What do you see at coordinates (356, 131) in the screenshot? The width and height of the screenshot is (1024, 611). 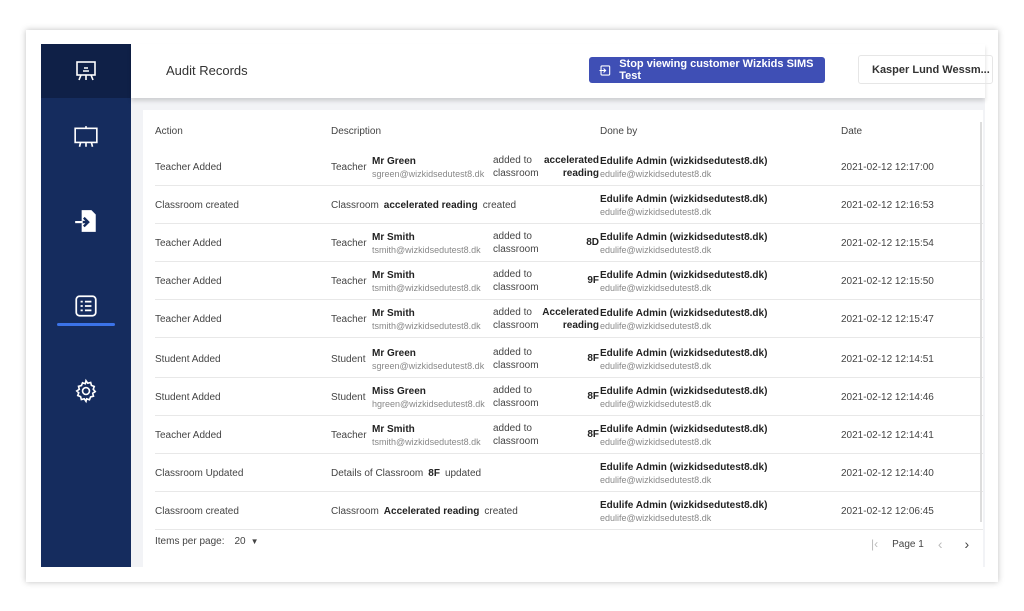 I see `column-header-description: Description` at bounding box center [356, 131].